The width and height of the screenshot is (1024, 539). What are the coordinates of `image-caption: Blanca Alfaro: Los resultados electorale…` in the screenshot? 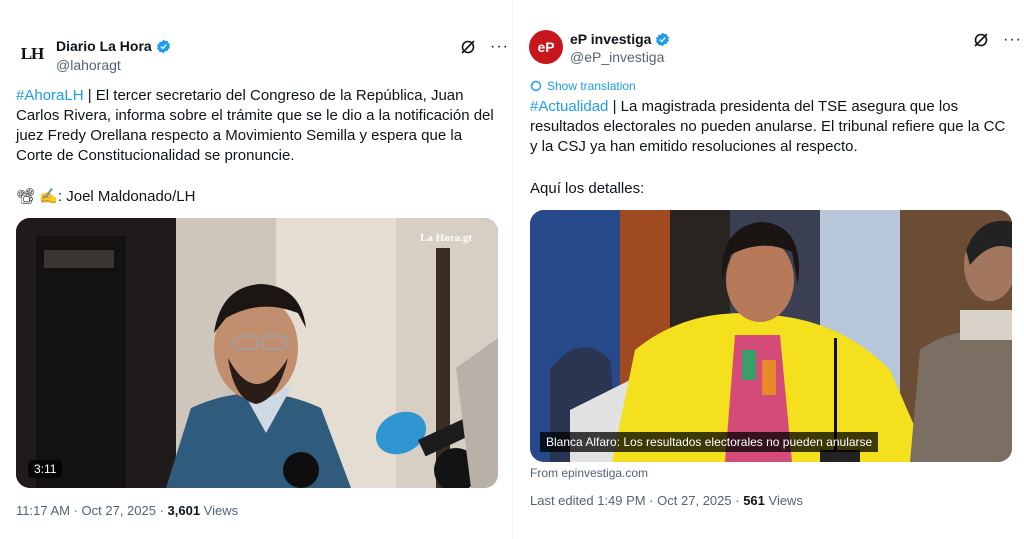 It's located at (709, 442).